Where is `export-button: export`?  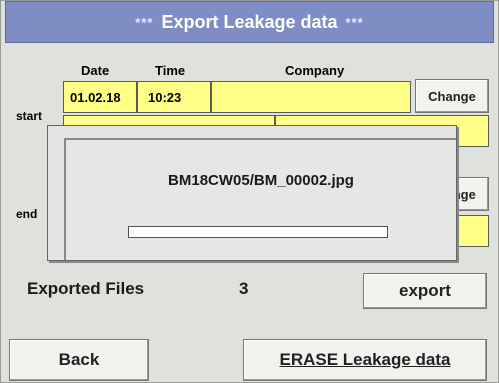 export-button: export is located at coordinates (425, 291).